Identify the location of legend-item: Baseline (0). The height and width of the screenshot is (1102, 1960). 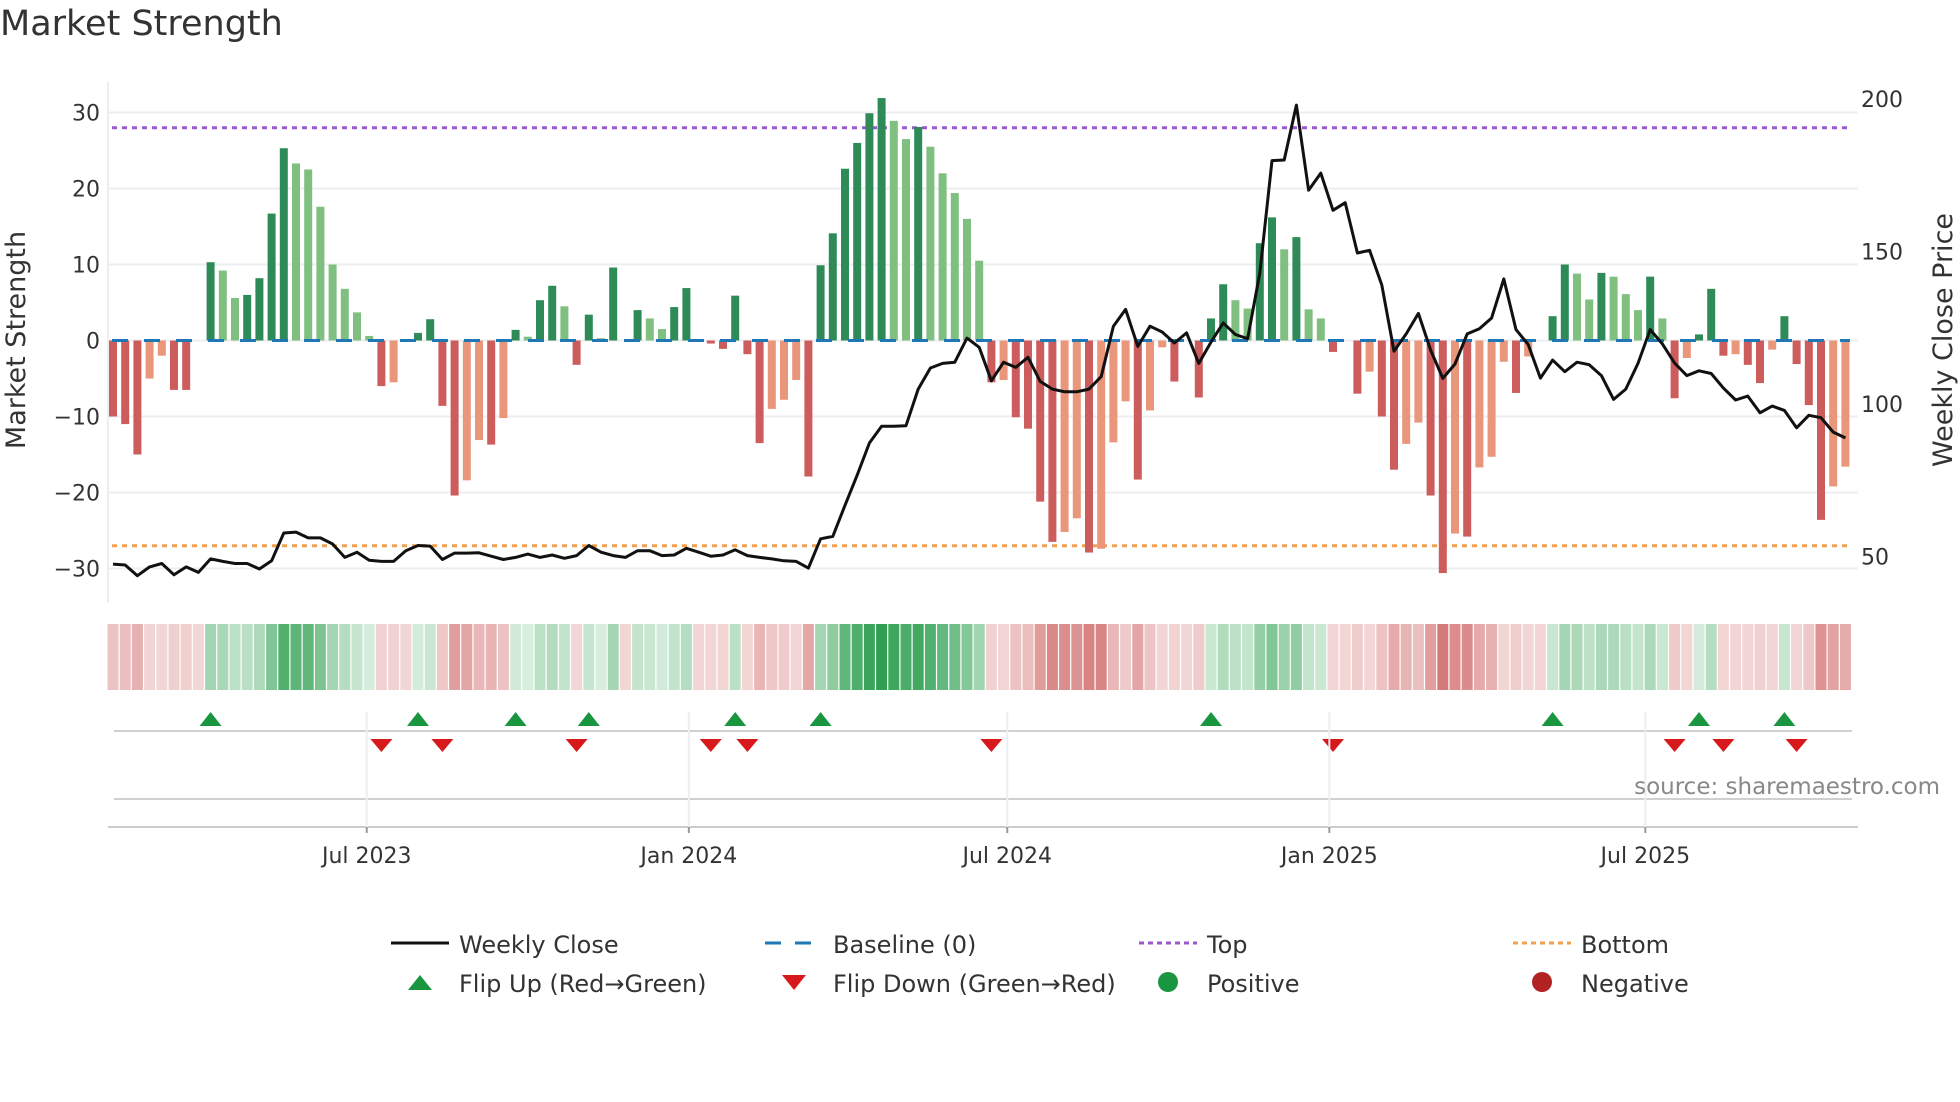
(869, 945).